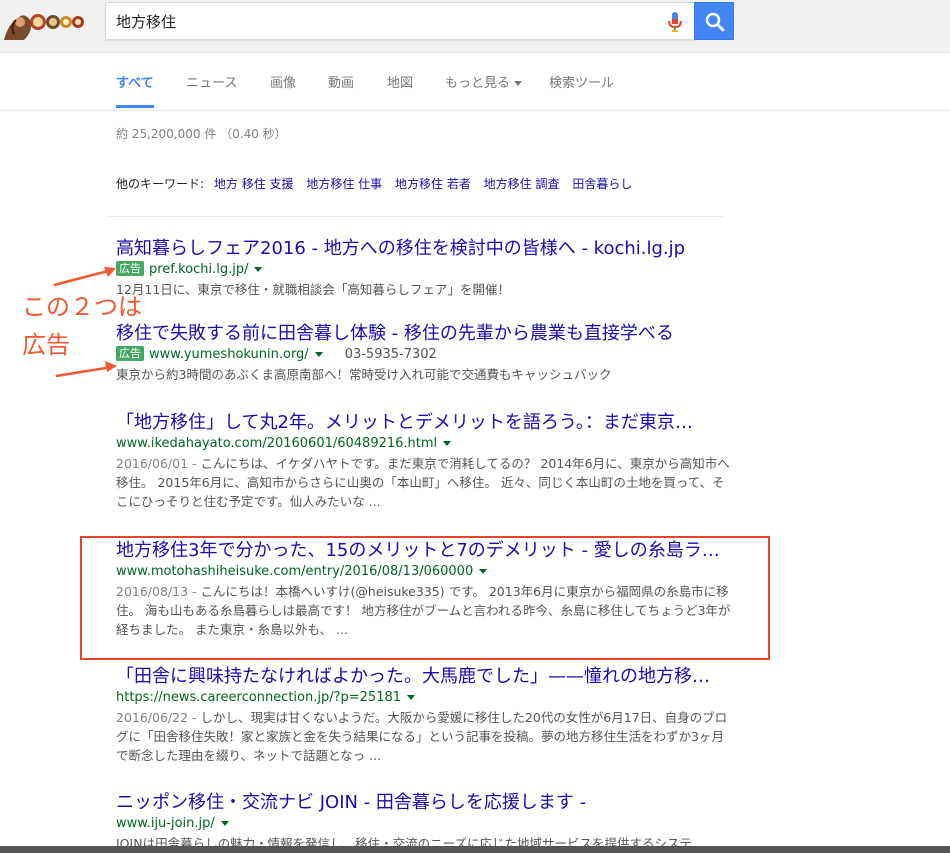 This screenshot has width=950, height=853. Describe the element at coordinates (135, 90) in the screenshot. I see `tab-all: すべて` at that location.